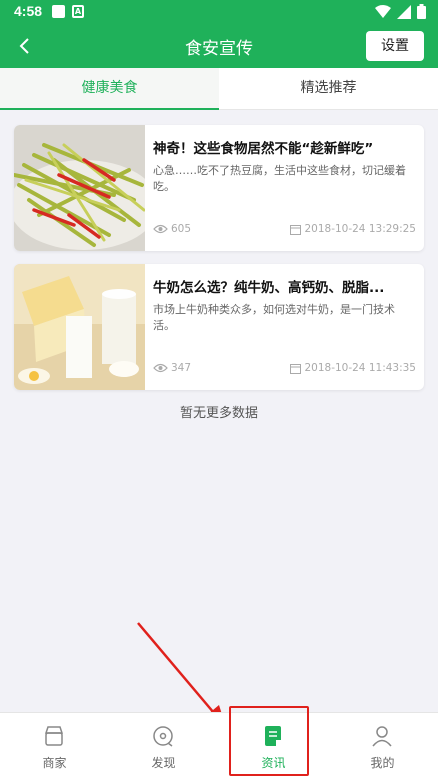 The height and width of the screenshot is (780, 438). I want to click on article-thumbnail-milk, so click(79, 327).